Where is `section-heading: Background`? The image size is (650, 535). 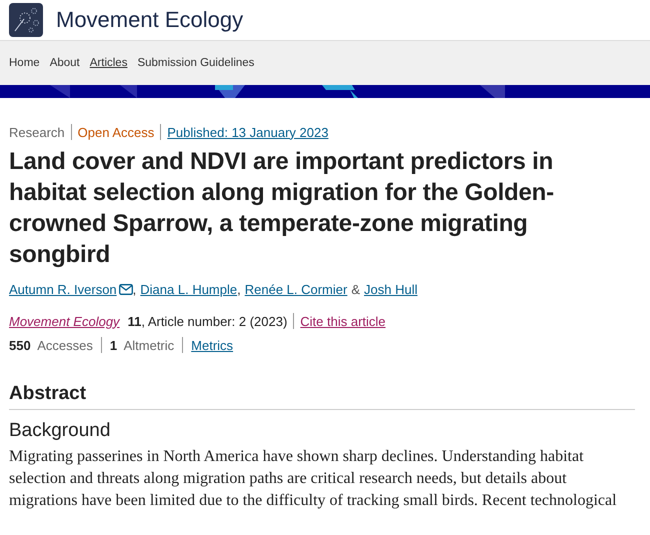 section-heading: Background is located at coordinates (60, 431).